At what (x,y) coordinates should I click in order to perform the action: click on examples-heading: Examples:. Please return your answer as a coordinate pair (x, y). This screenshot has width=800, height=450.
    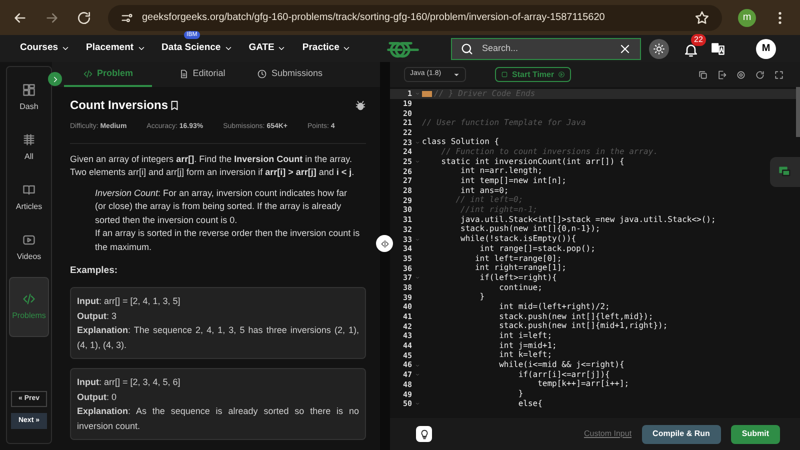
    Looking at the image, I should click on (94, 271).